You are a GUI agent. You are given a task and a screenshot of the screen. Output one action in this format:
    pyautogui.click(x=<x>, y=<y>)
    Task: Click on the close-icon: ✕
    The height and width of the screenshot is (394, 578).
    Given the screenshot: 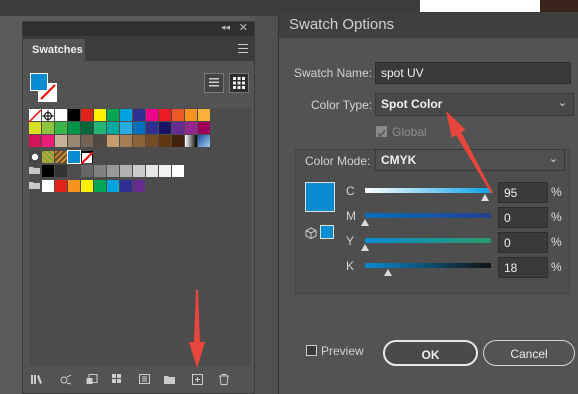 What is the action you would take?
    pyautogui.click(x=243, y=27)
    